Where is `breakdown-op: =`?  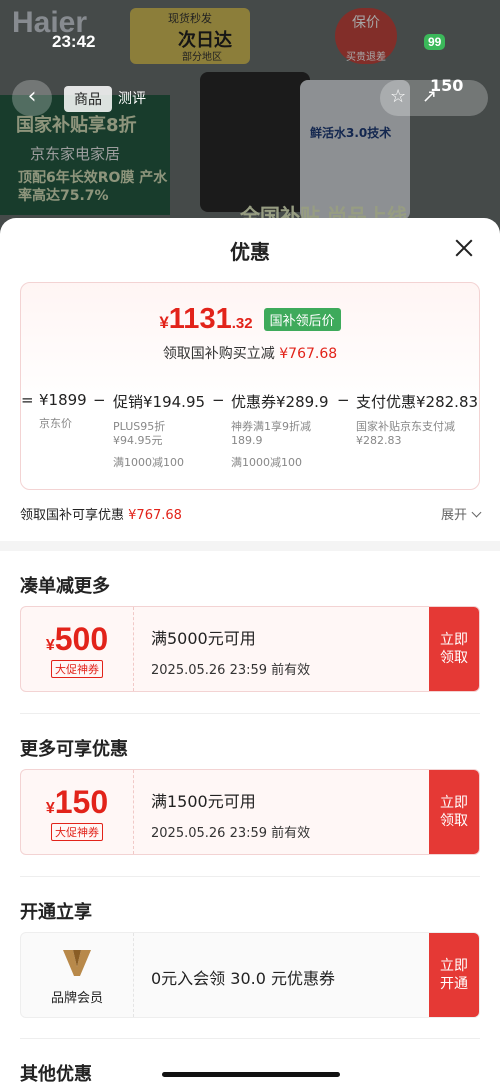
breakdown-op: = is located at coordinates (27, 400).